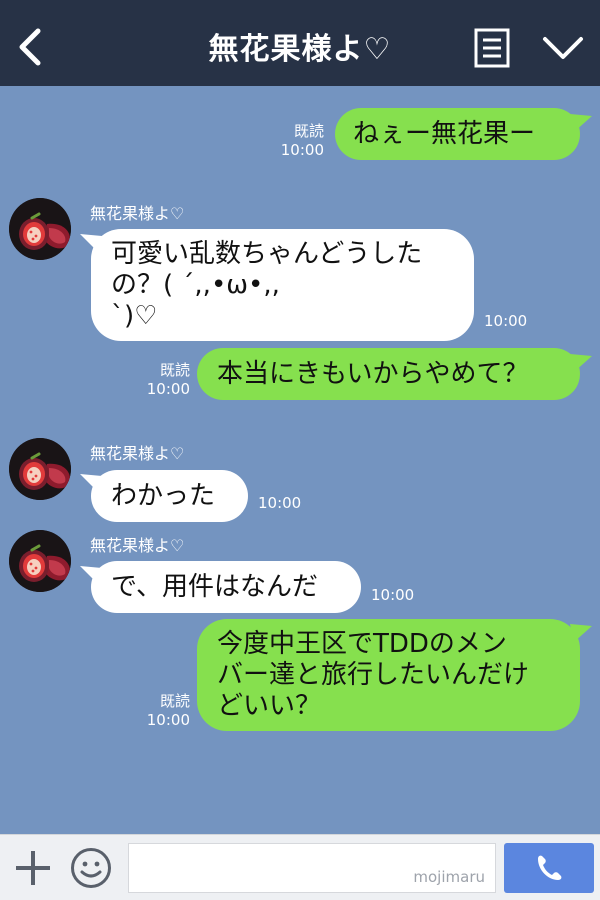  I want to click on sent-message: 本当にきもいからやめて？, so click(388, 374).